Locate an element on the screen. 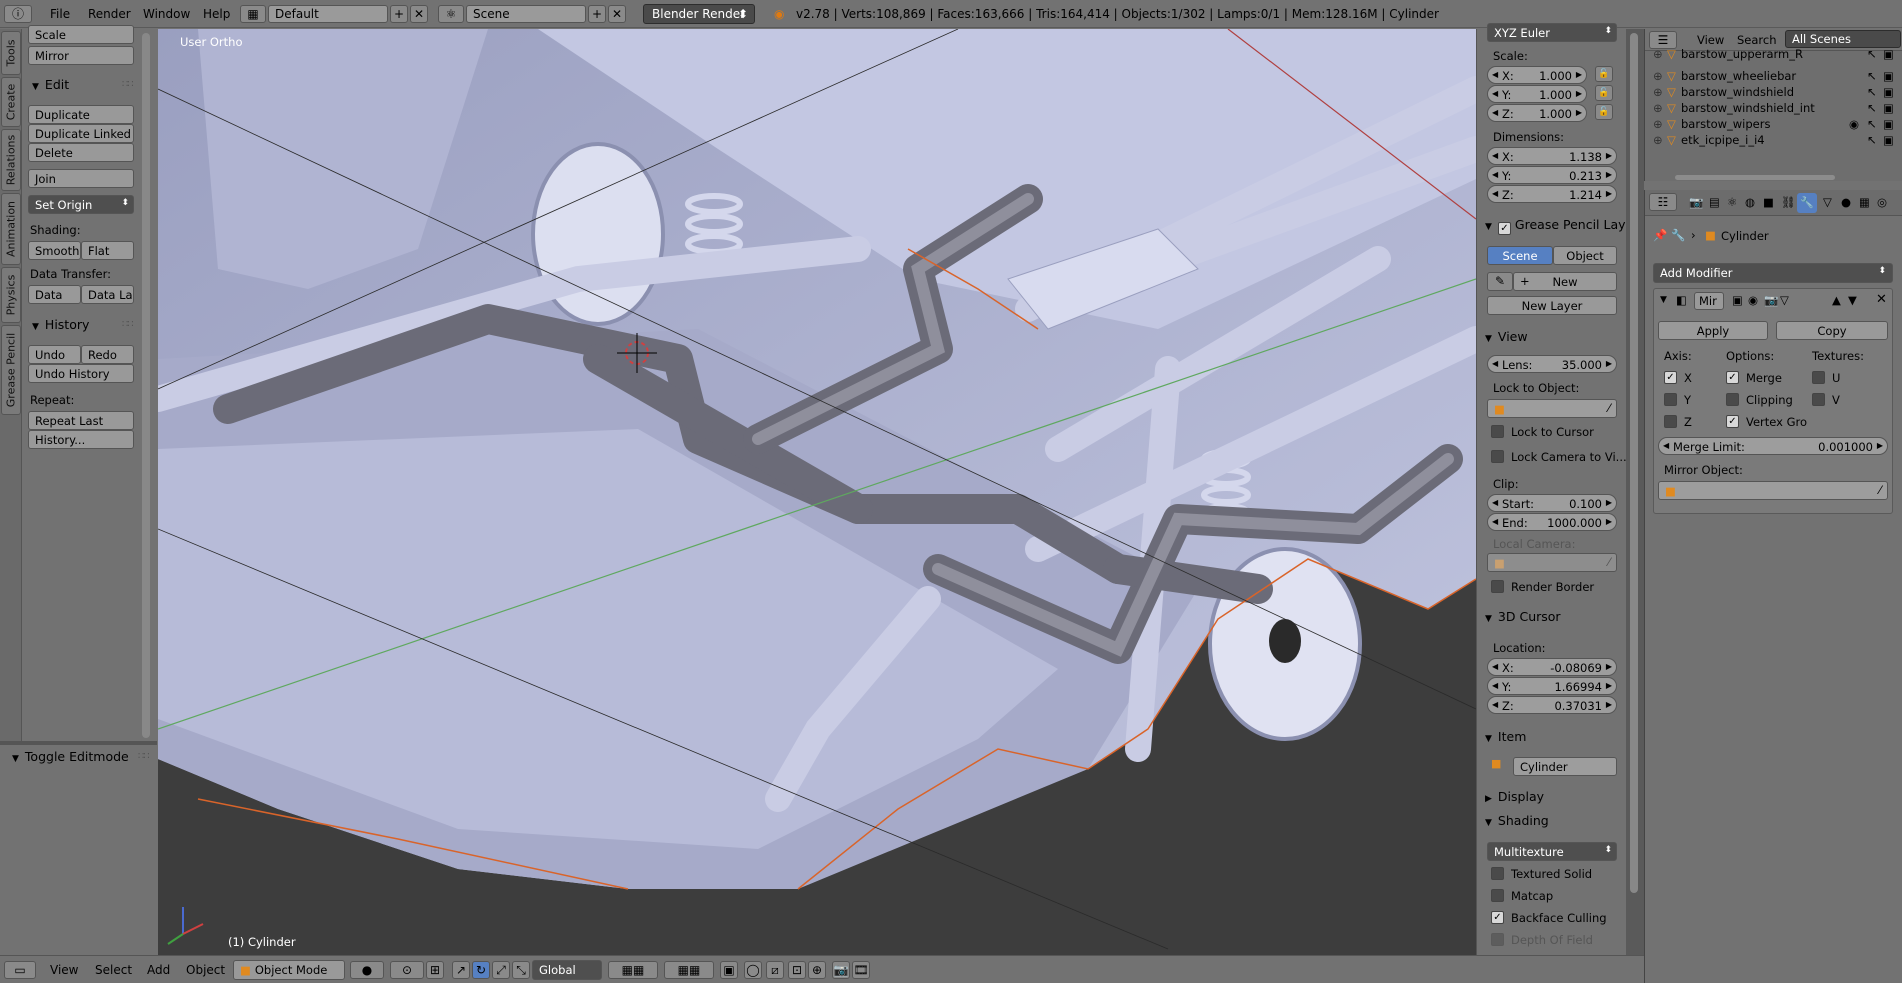  info-editor-icon: ⓘ is located at coordinates (18, 14).